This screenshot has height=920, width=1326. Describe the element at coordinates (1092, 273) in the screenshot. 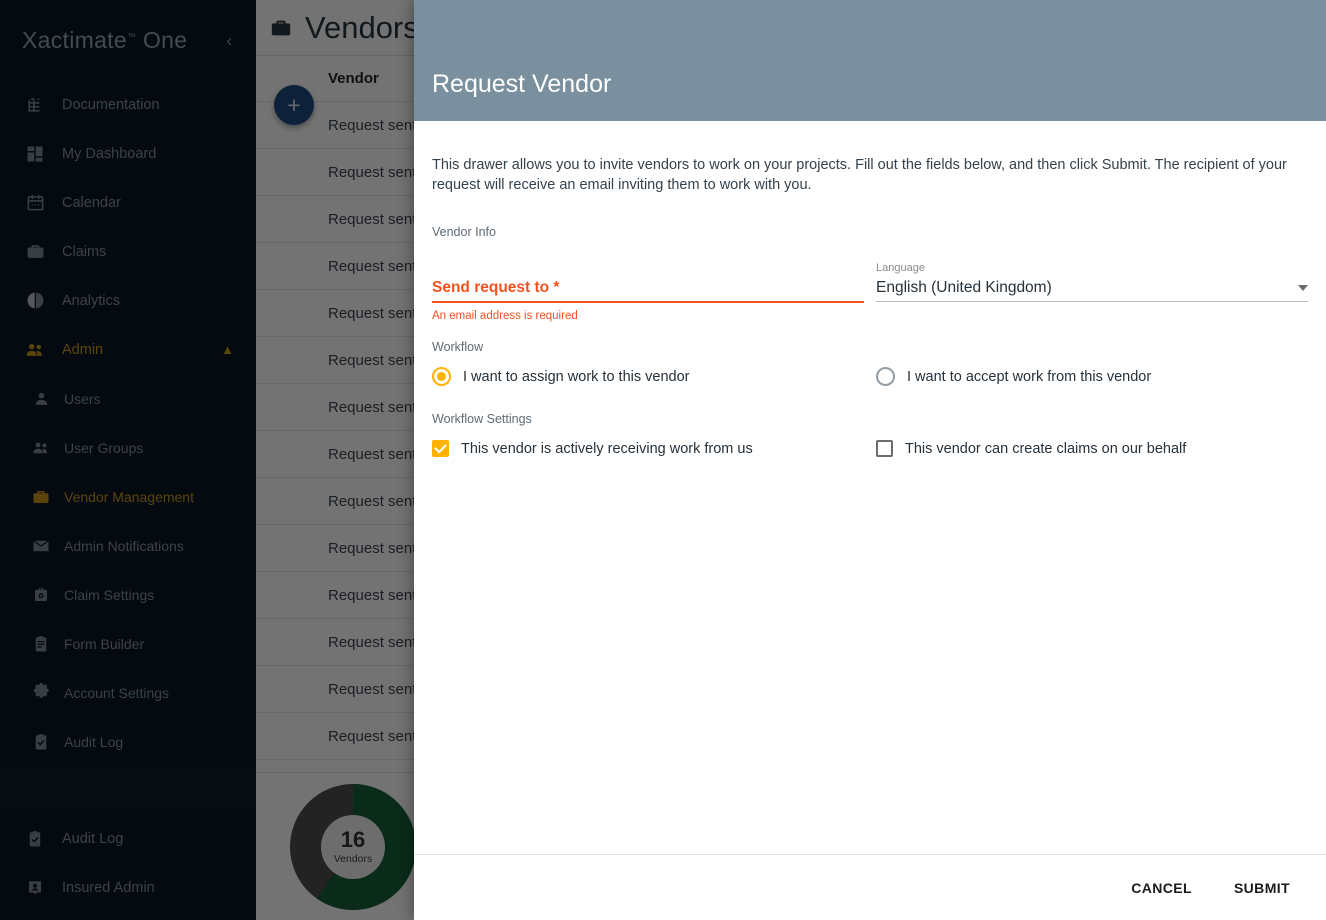

I see `language-select: Language English (United Kingdom)` at that location.